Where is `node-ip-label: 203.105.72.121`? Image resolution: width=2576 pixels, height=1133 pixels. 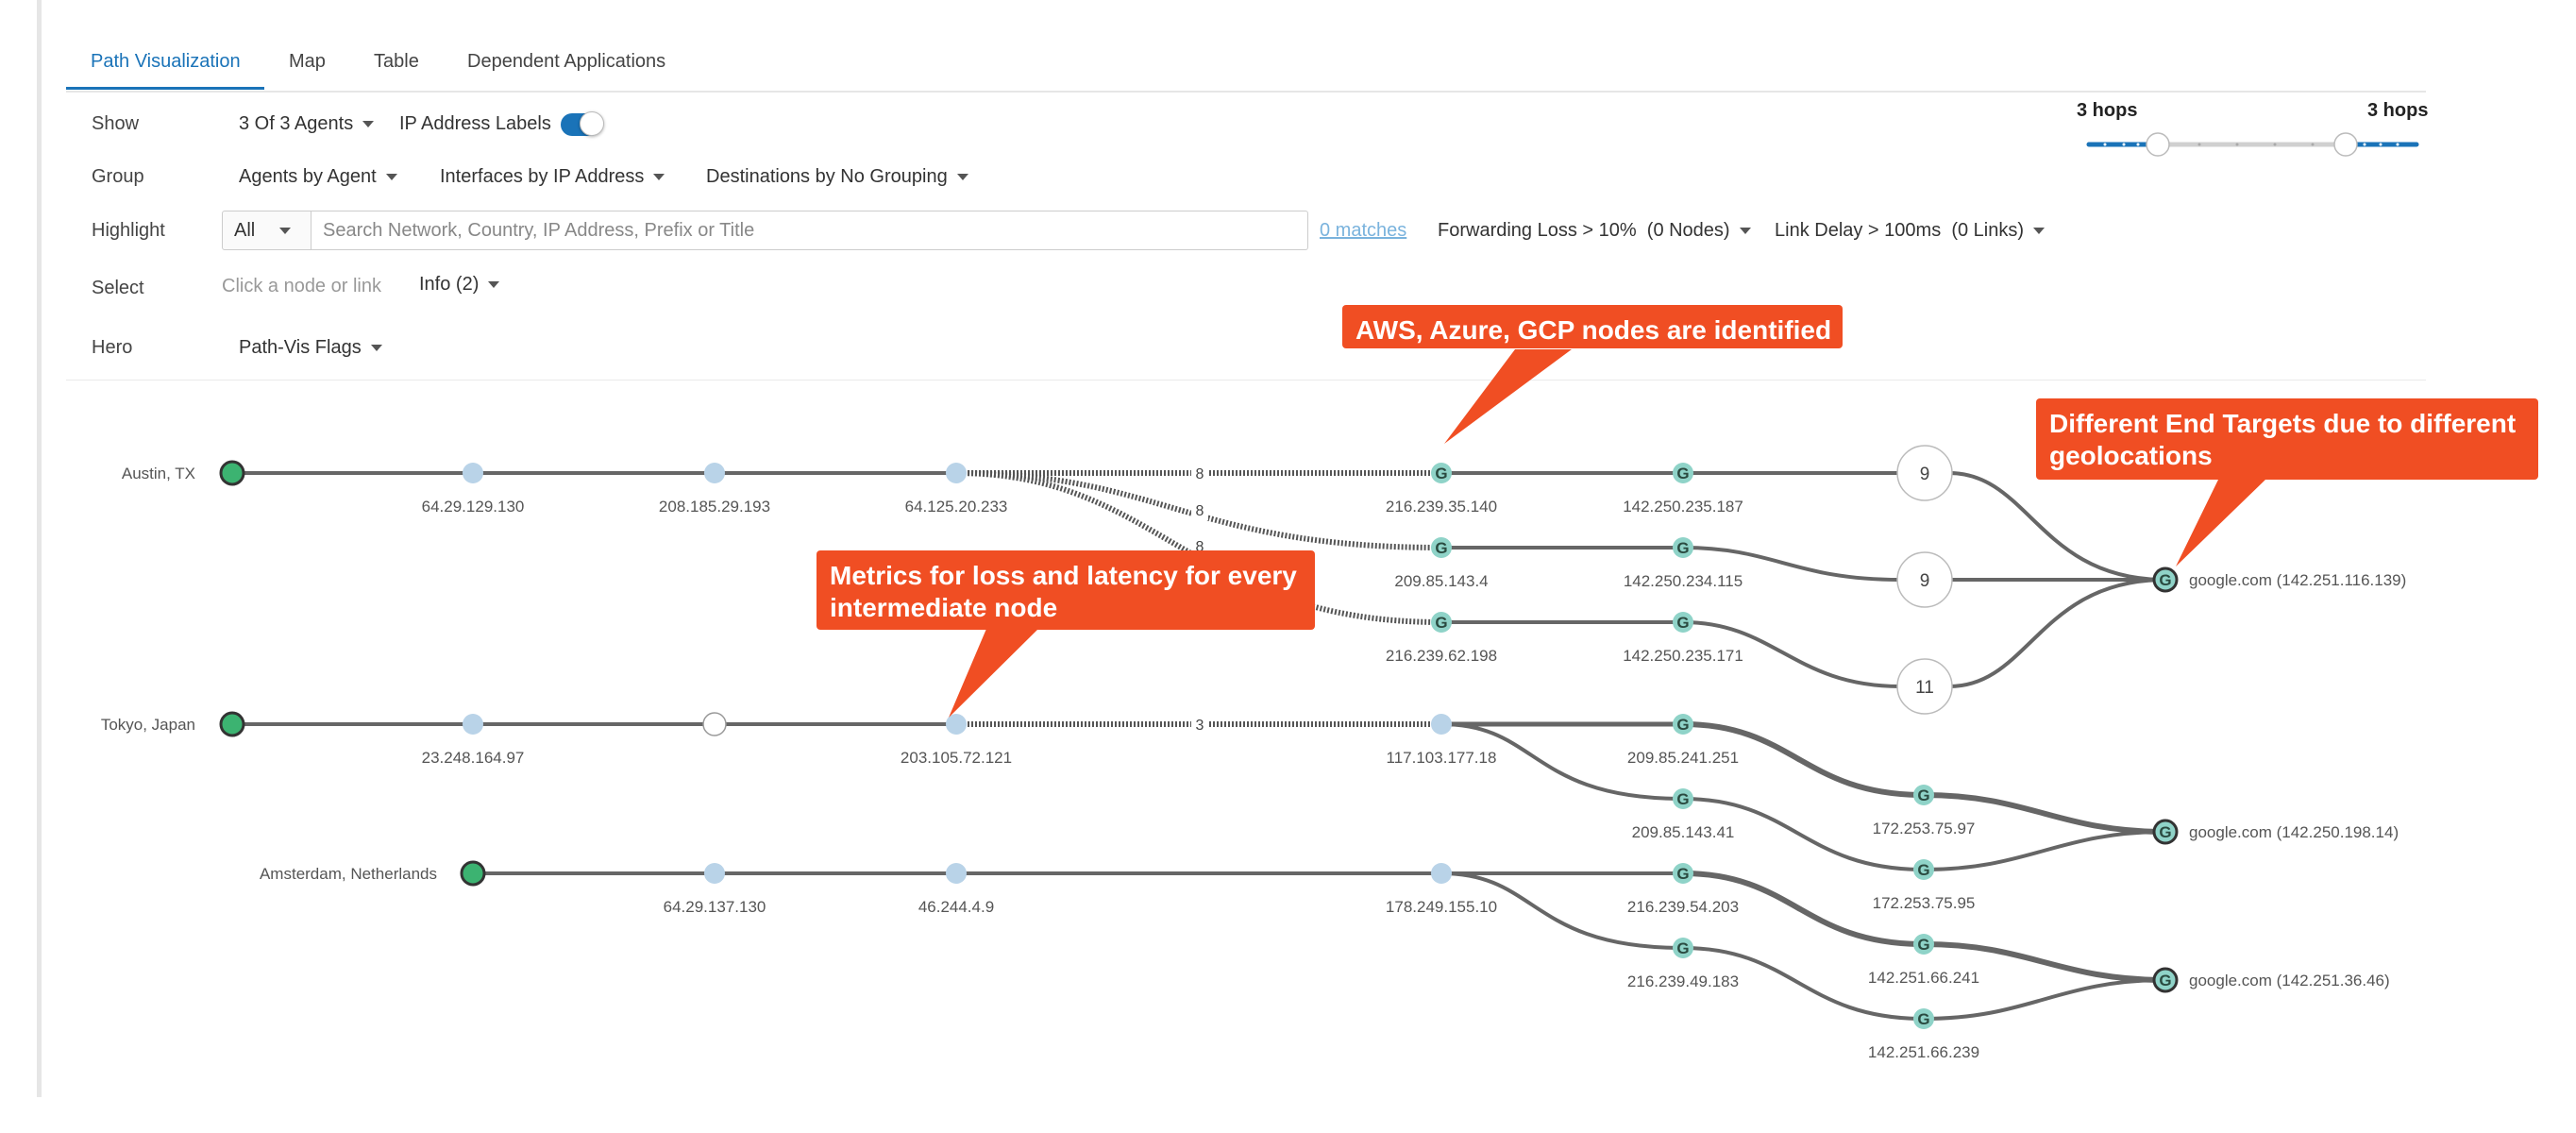
node-ip-label: 203.105.72.121 is located at coordinates (957, 758).